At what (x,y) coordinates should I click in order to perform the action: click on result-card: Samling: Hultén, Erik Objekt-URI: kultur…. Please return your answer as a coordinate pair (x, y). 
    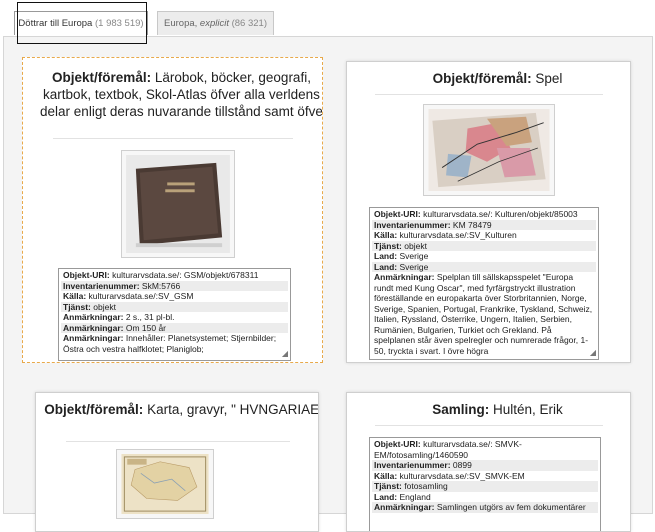
    Looking at the image, I should click on (488, 462).